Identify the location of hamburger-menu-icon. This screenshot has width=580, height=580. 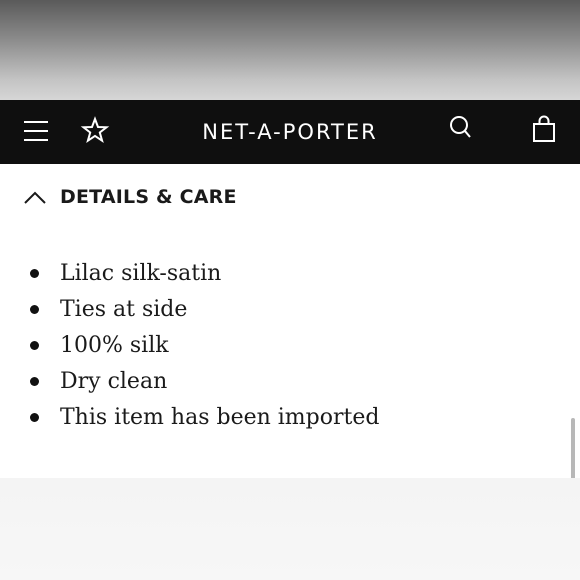
(36, 131).